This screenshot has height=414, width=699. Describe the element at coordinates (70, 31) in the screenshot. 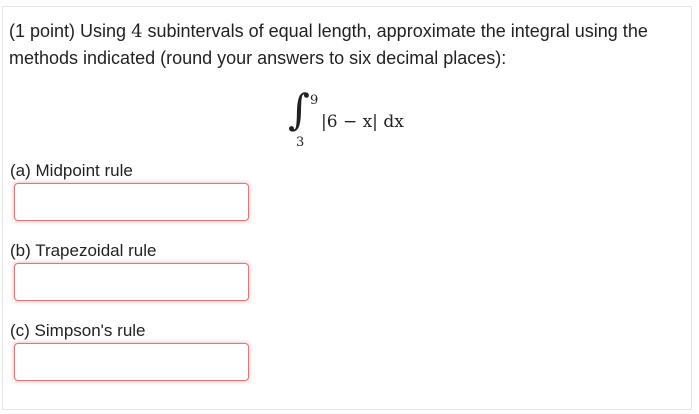

I see `intro-prefix: (1 point) Using` at that location.